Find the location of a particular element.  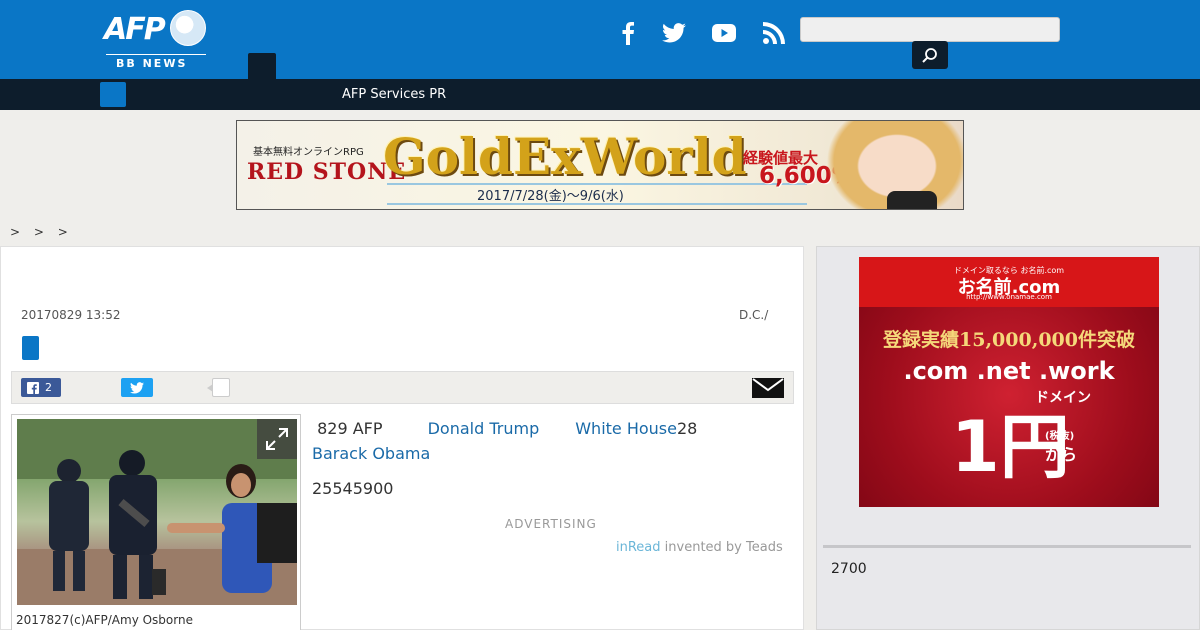

search-button is located at coordinates (930, 55).